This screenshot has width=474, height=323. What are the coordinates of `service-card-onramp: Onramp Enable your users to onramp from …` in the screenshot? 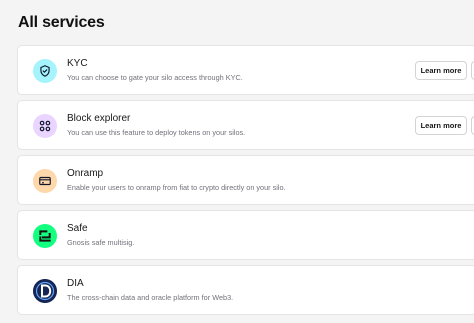 It's located at (245, 180).